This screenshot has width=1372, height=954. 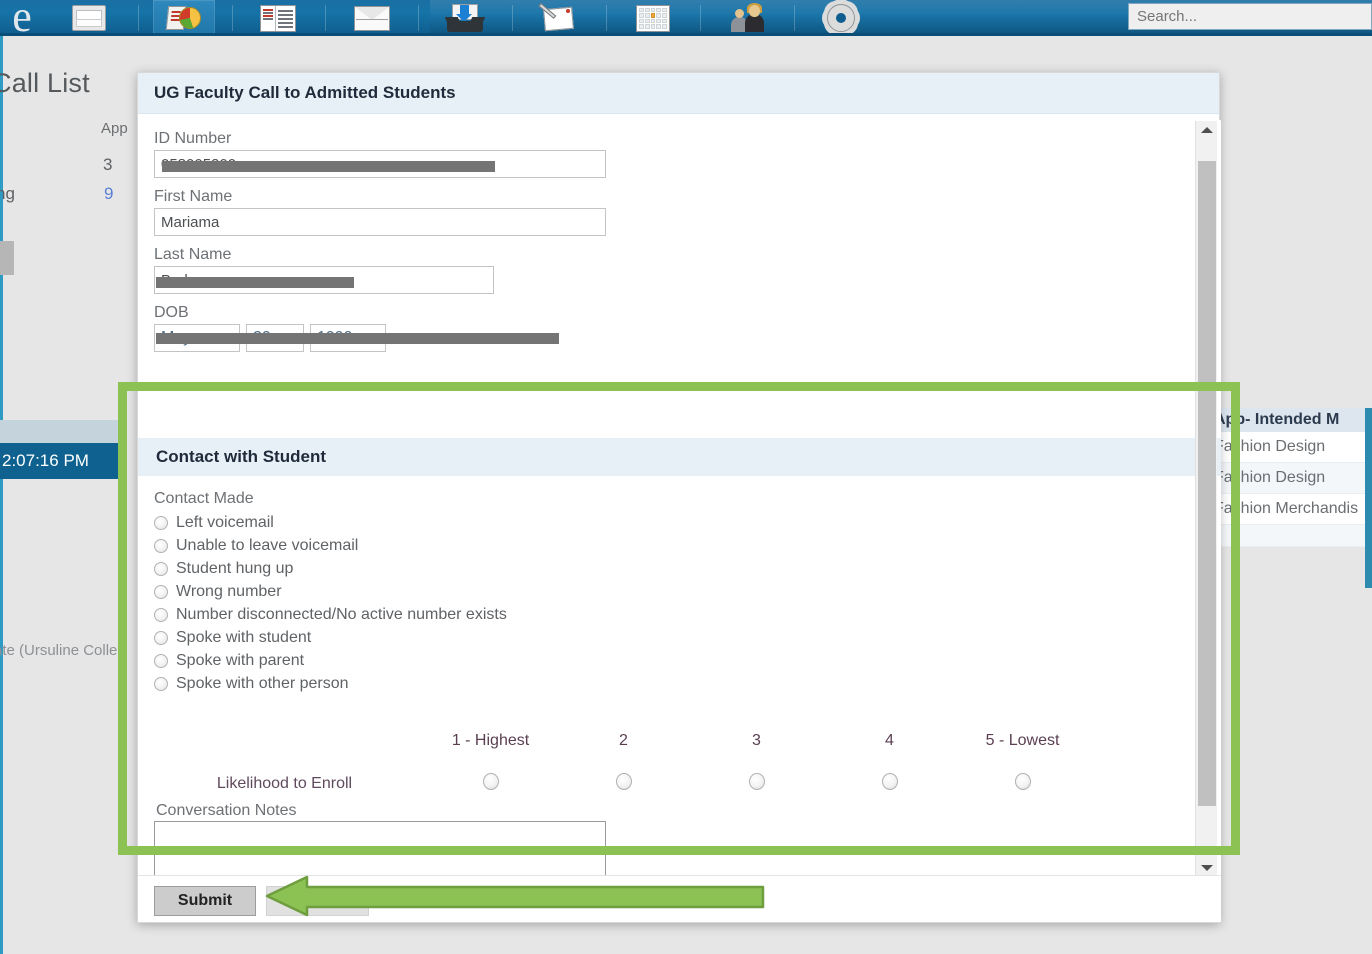 I want to click on table-cell-count-9: 9, so click(x=108, y=194).